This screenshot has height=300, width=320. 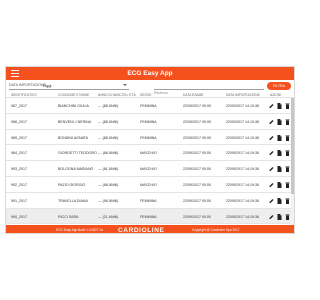 I want to click on build-info: ECG Easy App Build 1.0.0827.1a, so click(x=79, y=230).